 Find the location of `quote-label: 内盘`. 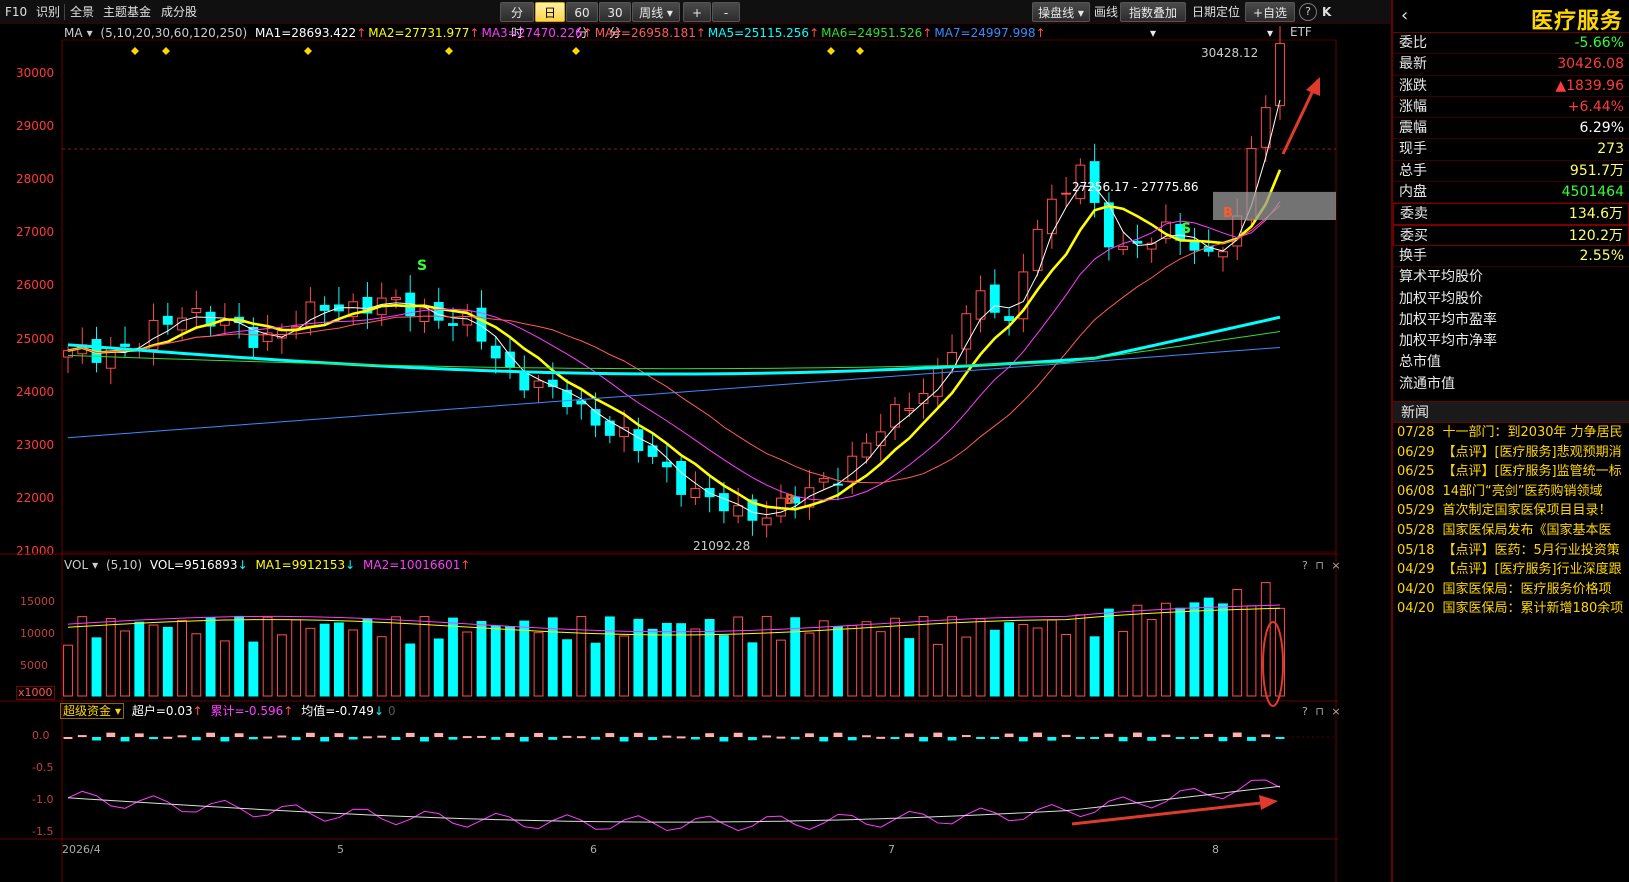

quote-label: 内盘 is located at coordinates (1413, 192).